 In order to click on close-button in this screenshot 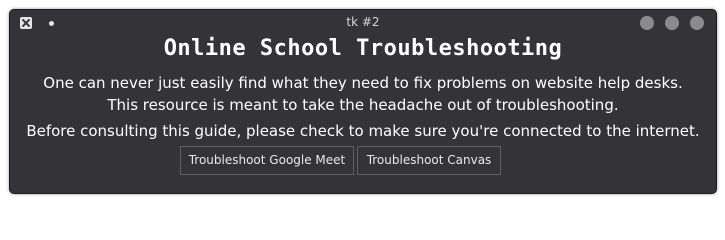, I will do `click(697, 23)`.